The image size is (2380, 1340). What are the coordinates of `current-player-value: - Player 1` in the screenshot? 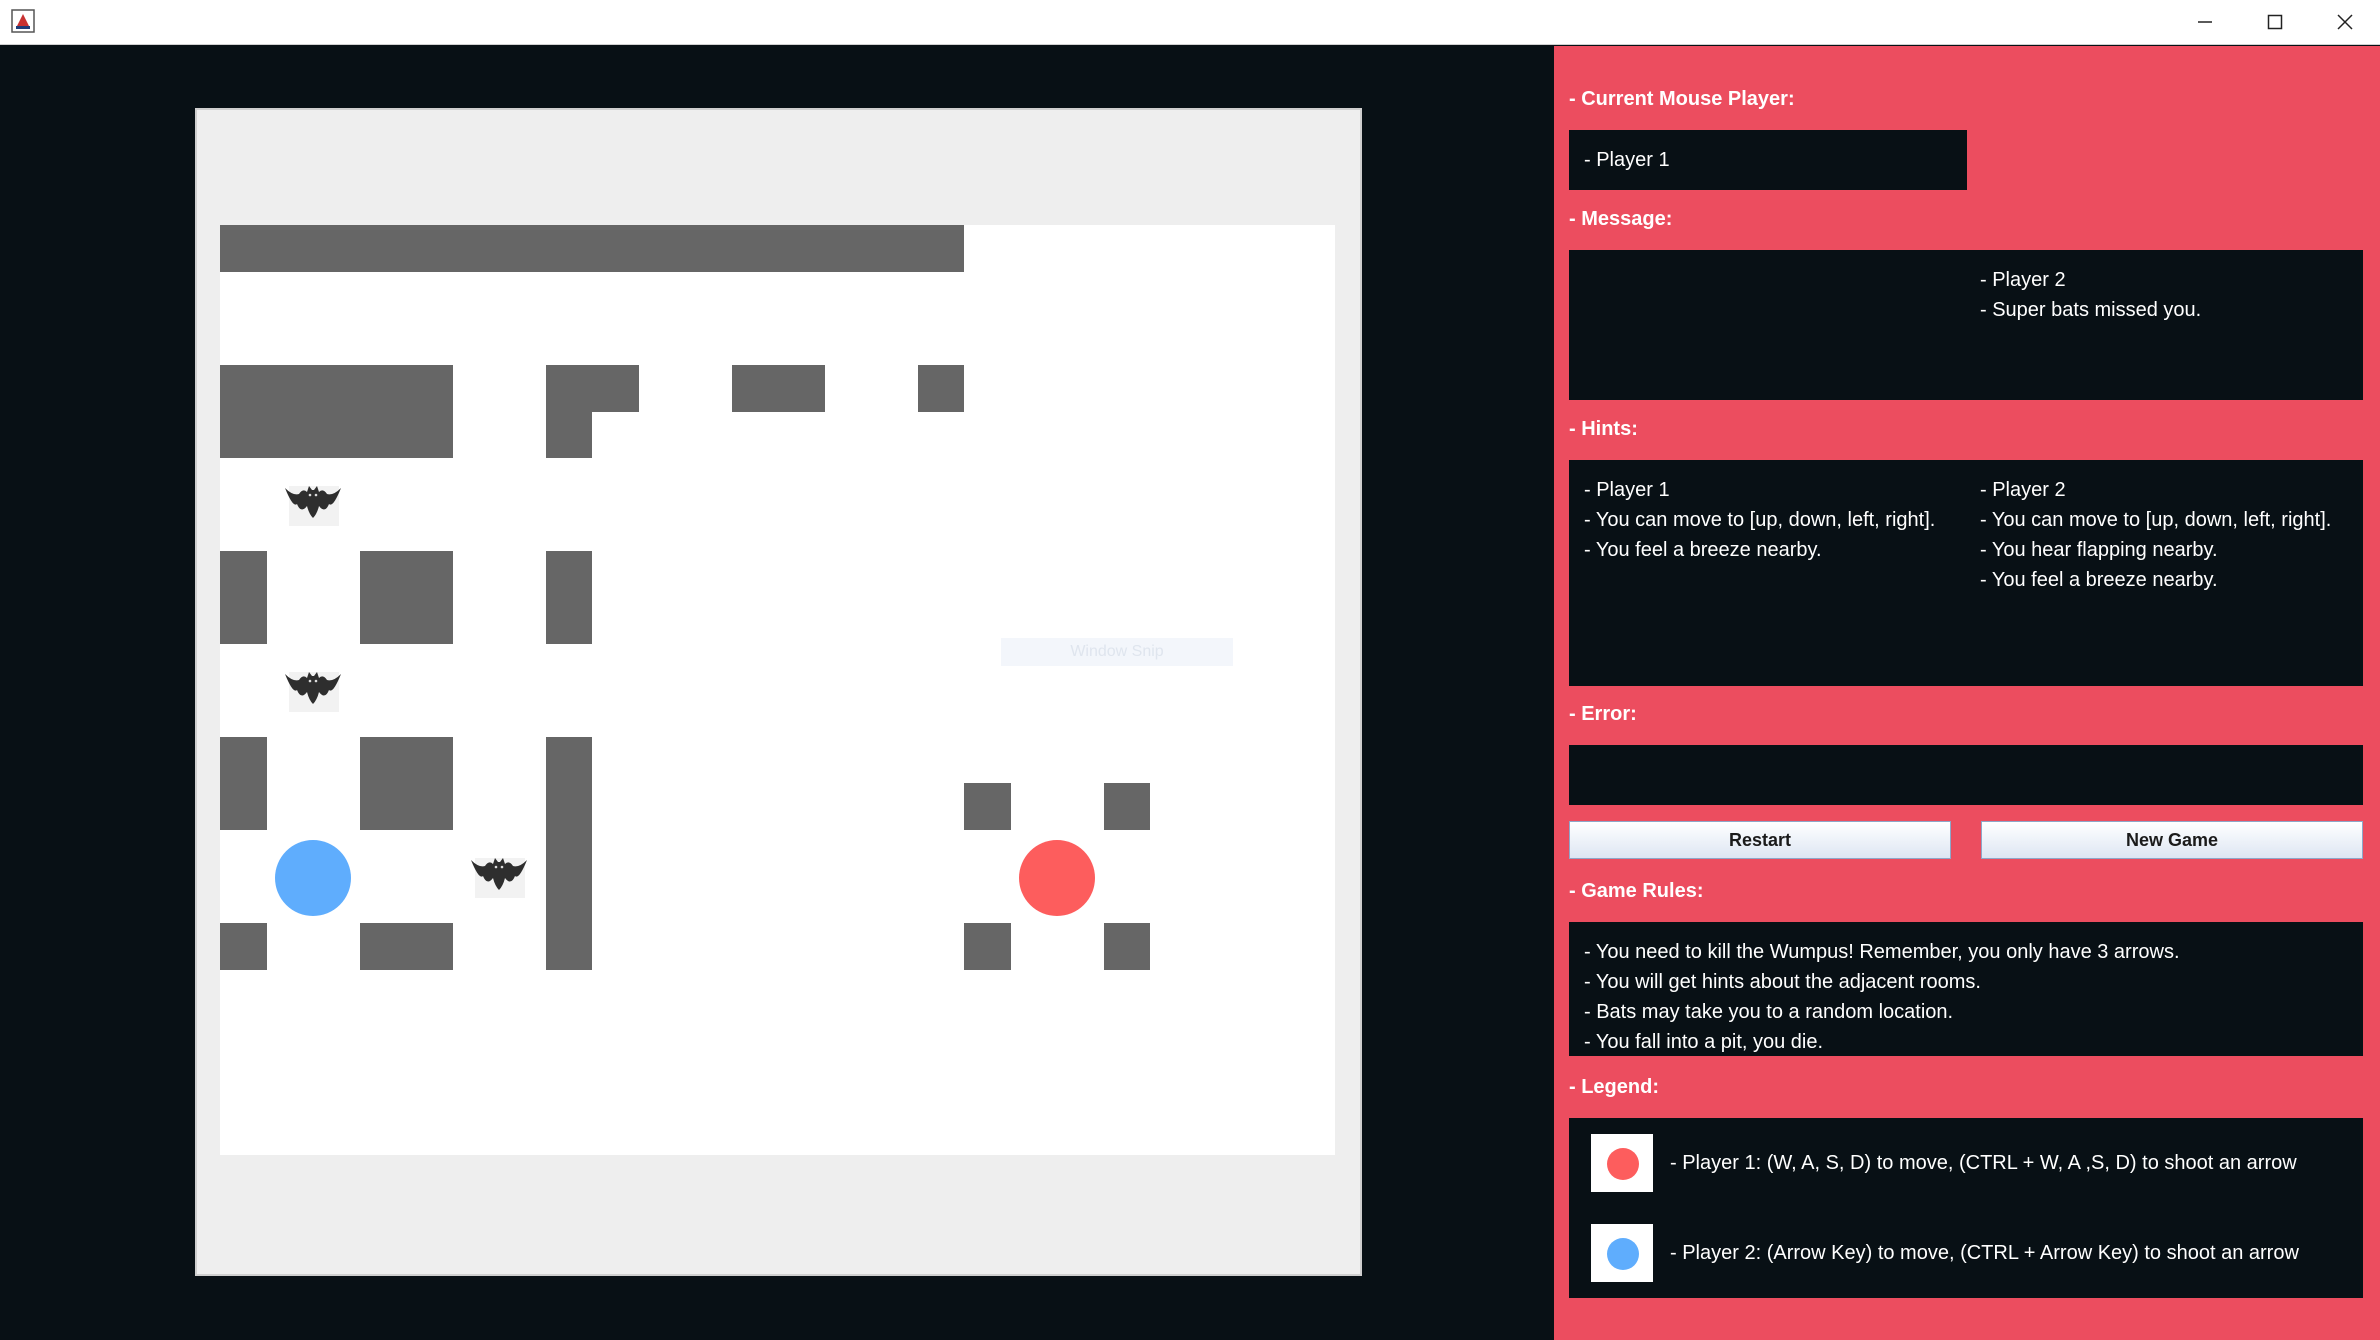 It's located at (1627, 160).